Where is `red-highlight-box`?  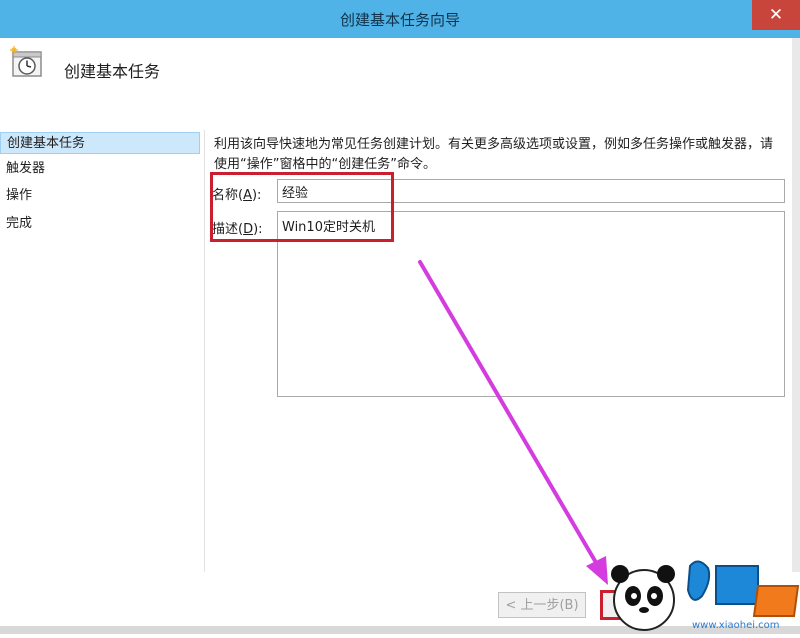 red-highlight-box is located at coordinates (302, 207).